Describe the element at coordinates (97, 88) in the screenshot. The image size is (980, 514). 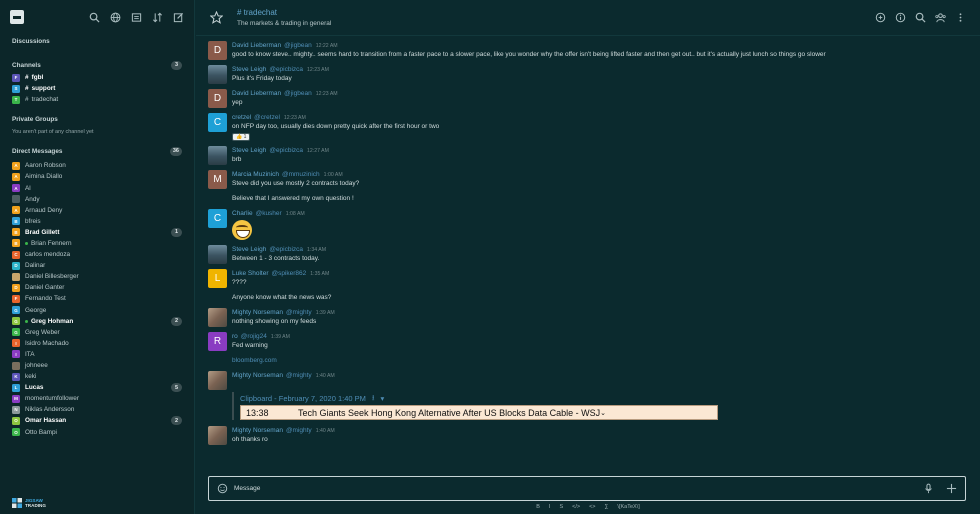
I see `channel-item: S # support` at that location.